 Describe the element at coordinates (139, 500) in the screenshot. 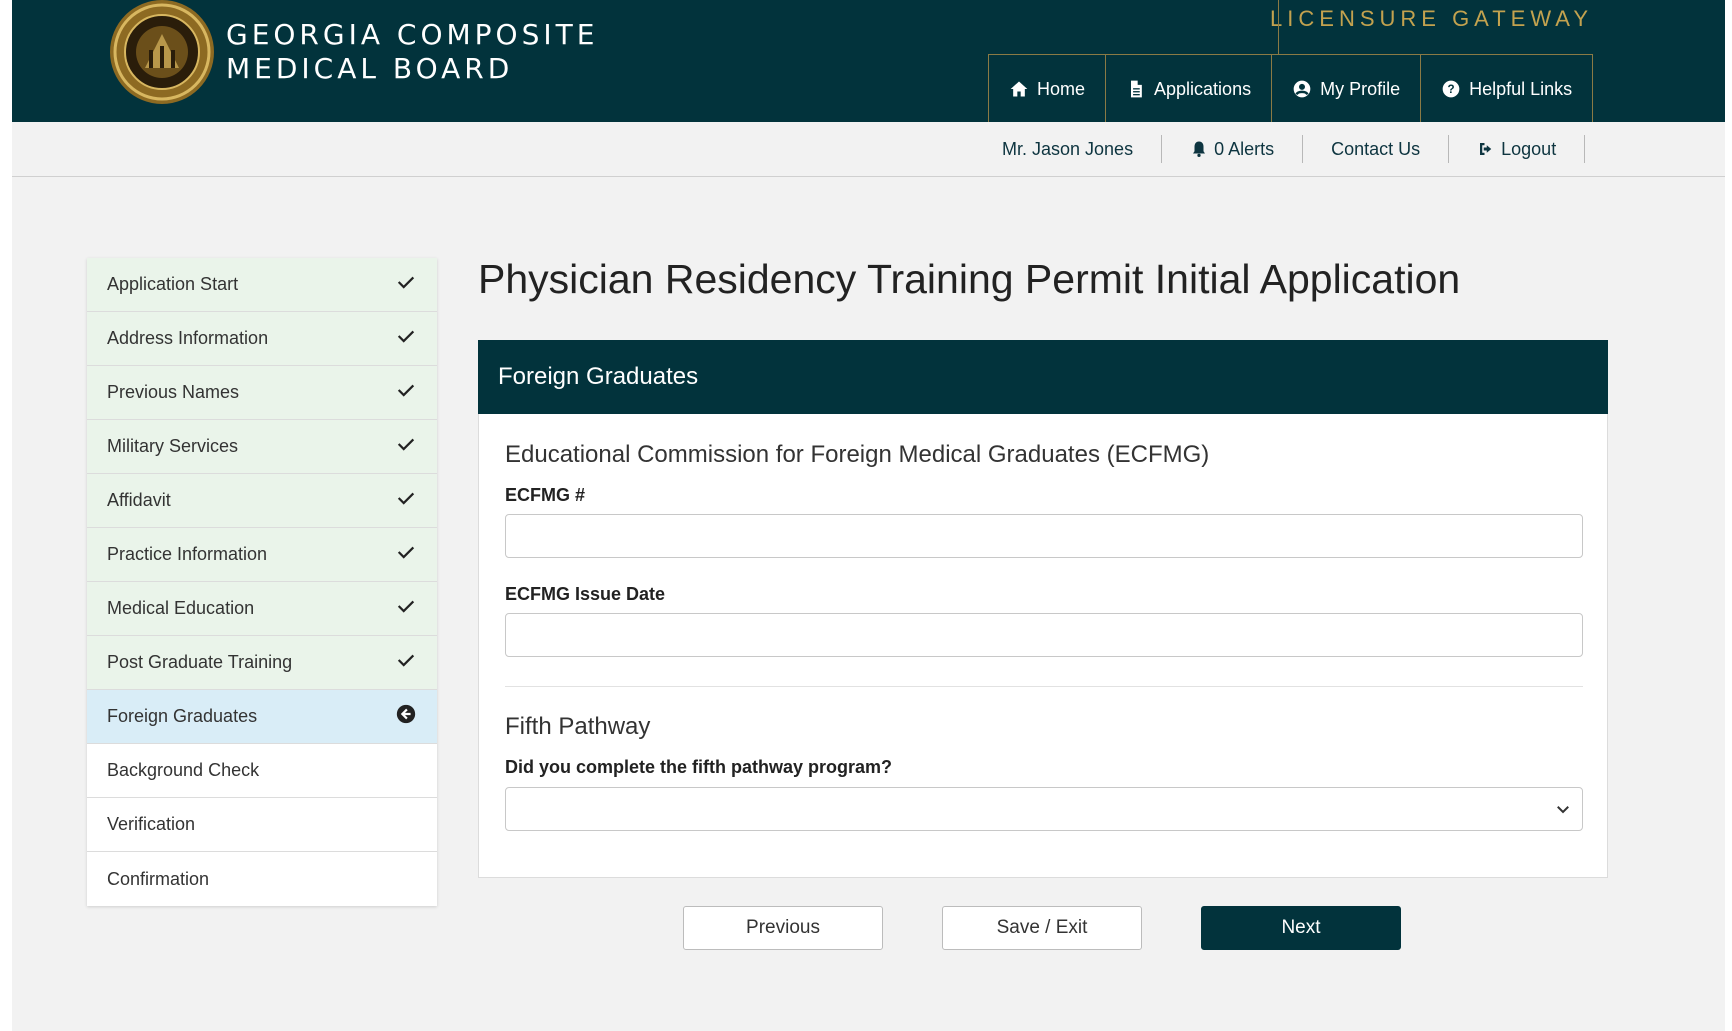

I see `step-label: Affidavit` at that location.